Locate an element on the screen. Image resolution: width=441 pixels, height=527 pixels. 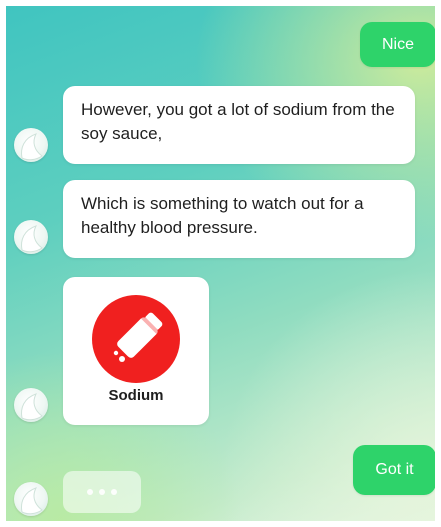
user-message-text: Got it is located at coordinates (394, 469).